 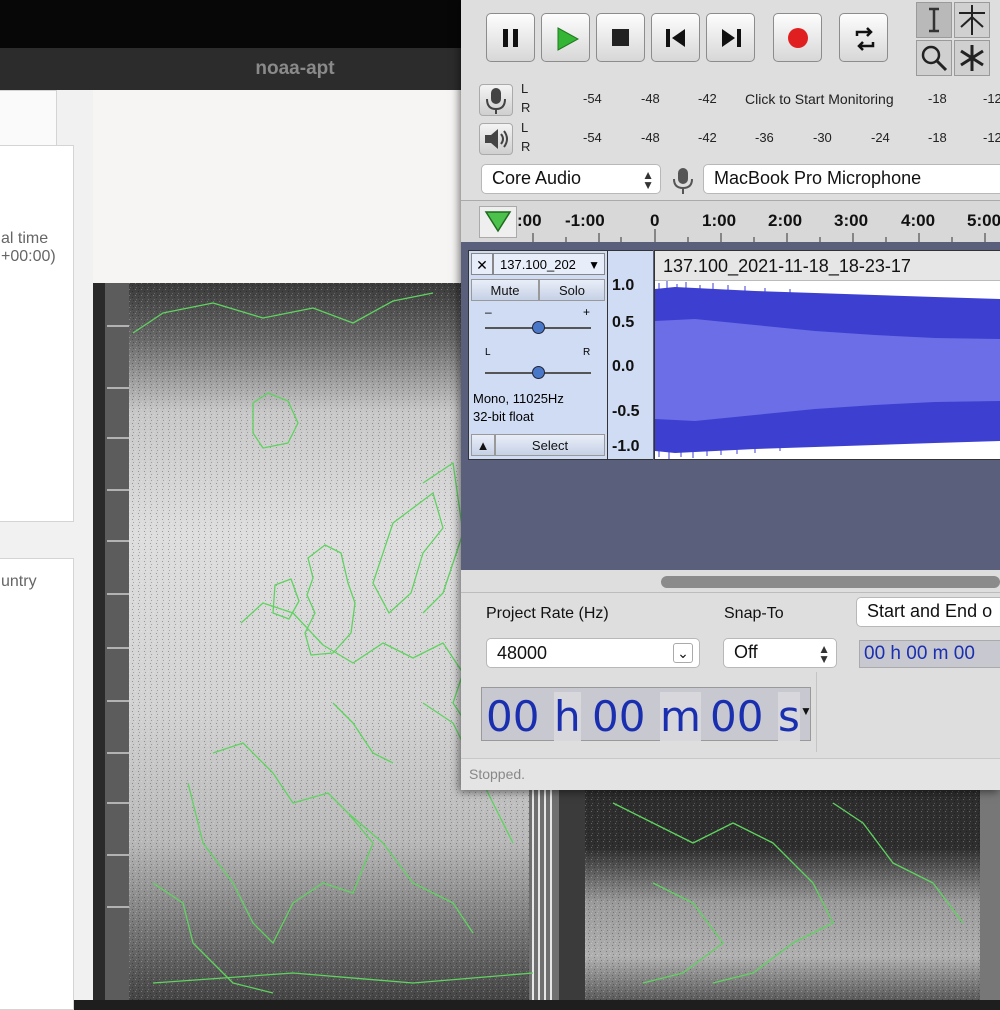 What do you see at coordinates (764, 137) in the screenshot?
I see `playback-meter-tick: -36` at bounding box center [764, 137].